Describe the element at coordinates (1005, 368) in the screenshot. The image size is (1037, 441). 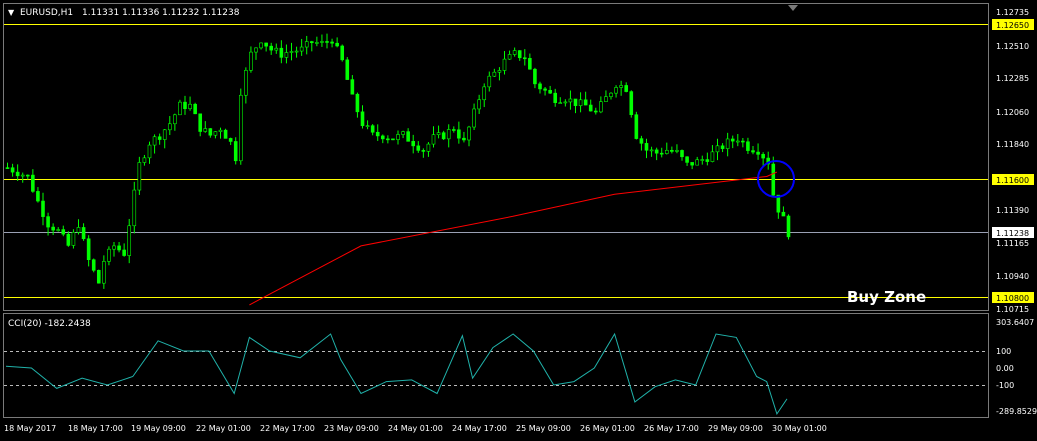
I see `cci-tick: 0.00` at that location.